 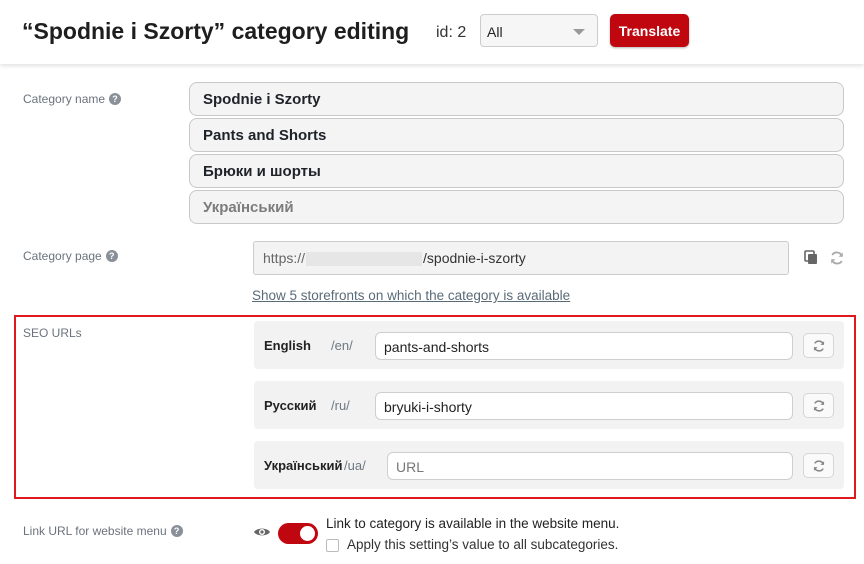 I want to click on seo-url-input-ua: URL, so click(x=590, y=466).